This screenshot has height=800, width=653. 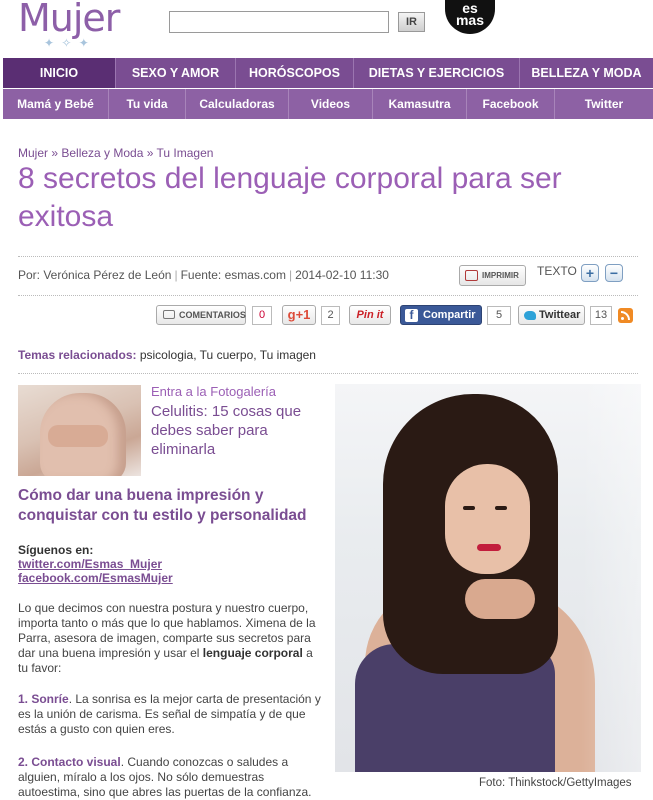 What do you see at coordinates (147, 104) in the screenshot?
I see `nav-item-tu-vida: Tu vida` at bounding box center [147, 104].